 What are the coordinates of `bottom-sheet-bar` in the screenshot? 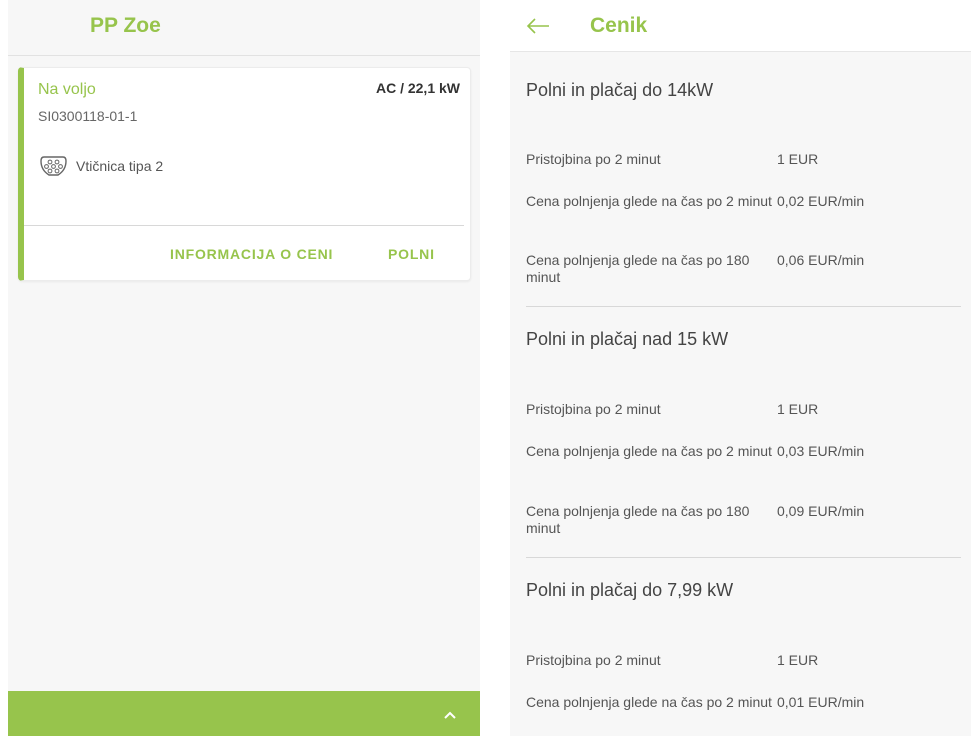 It's located at (244, 713).